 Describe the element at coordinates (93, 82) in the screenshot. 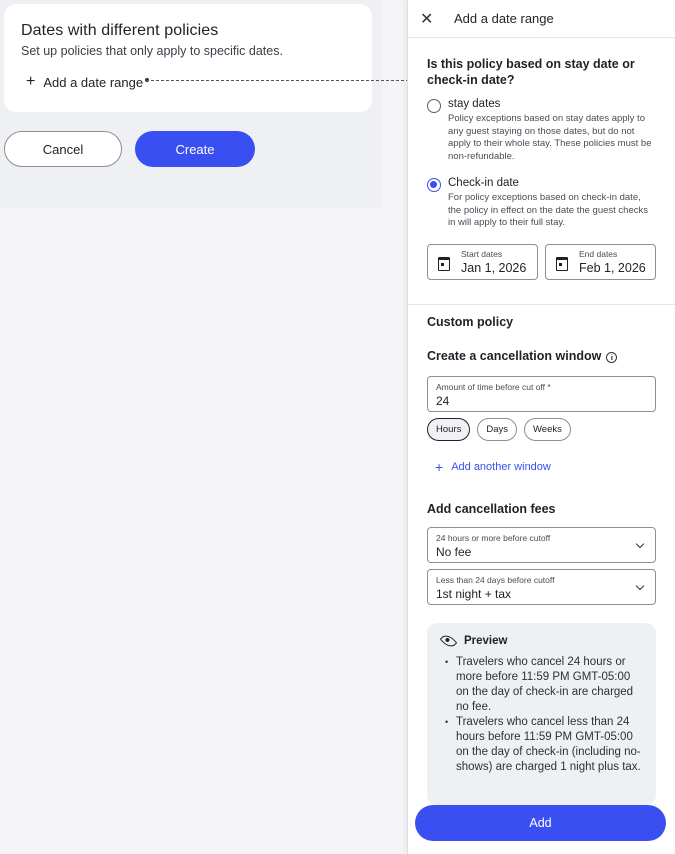

I see `add-date-range-label: Add a date range` at that location.